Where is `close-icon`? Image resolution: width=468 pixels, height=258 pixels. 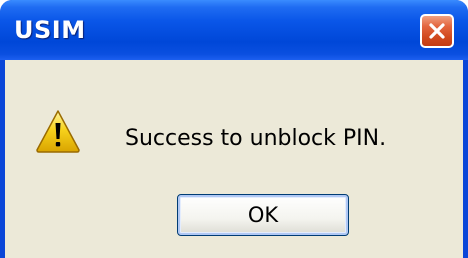
close-icon is located at coordinates (437, 31).